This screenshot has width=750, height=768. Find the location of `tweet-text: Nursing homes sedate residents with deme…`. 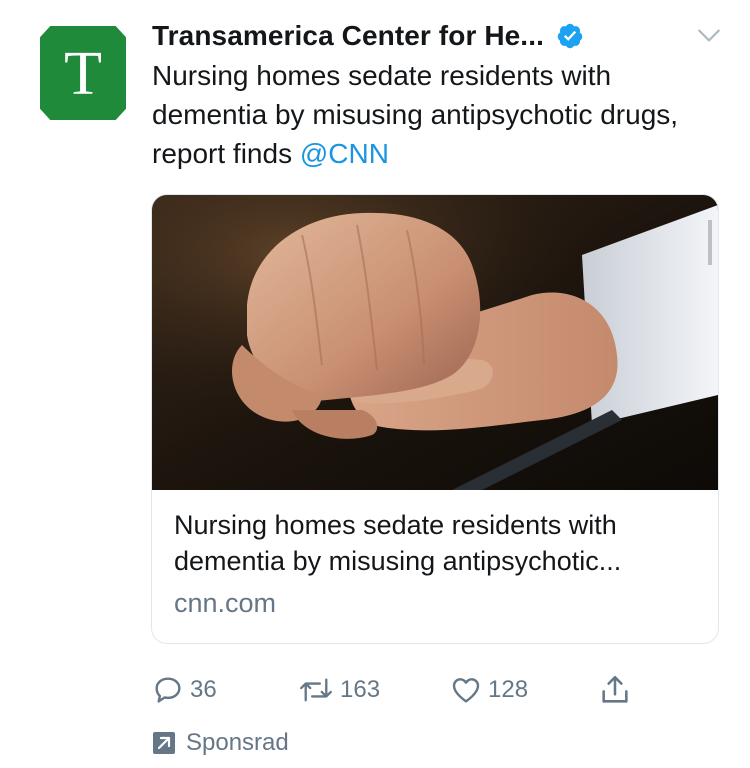

tweet-text: Nursing homes sedate residents with deme… is located at coordinates (432, 114).